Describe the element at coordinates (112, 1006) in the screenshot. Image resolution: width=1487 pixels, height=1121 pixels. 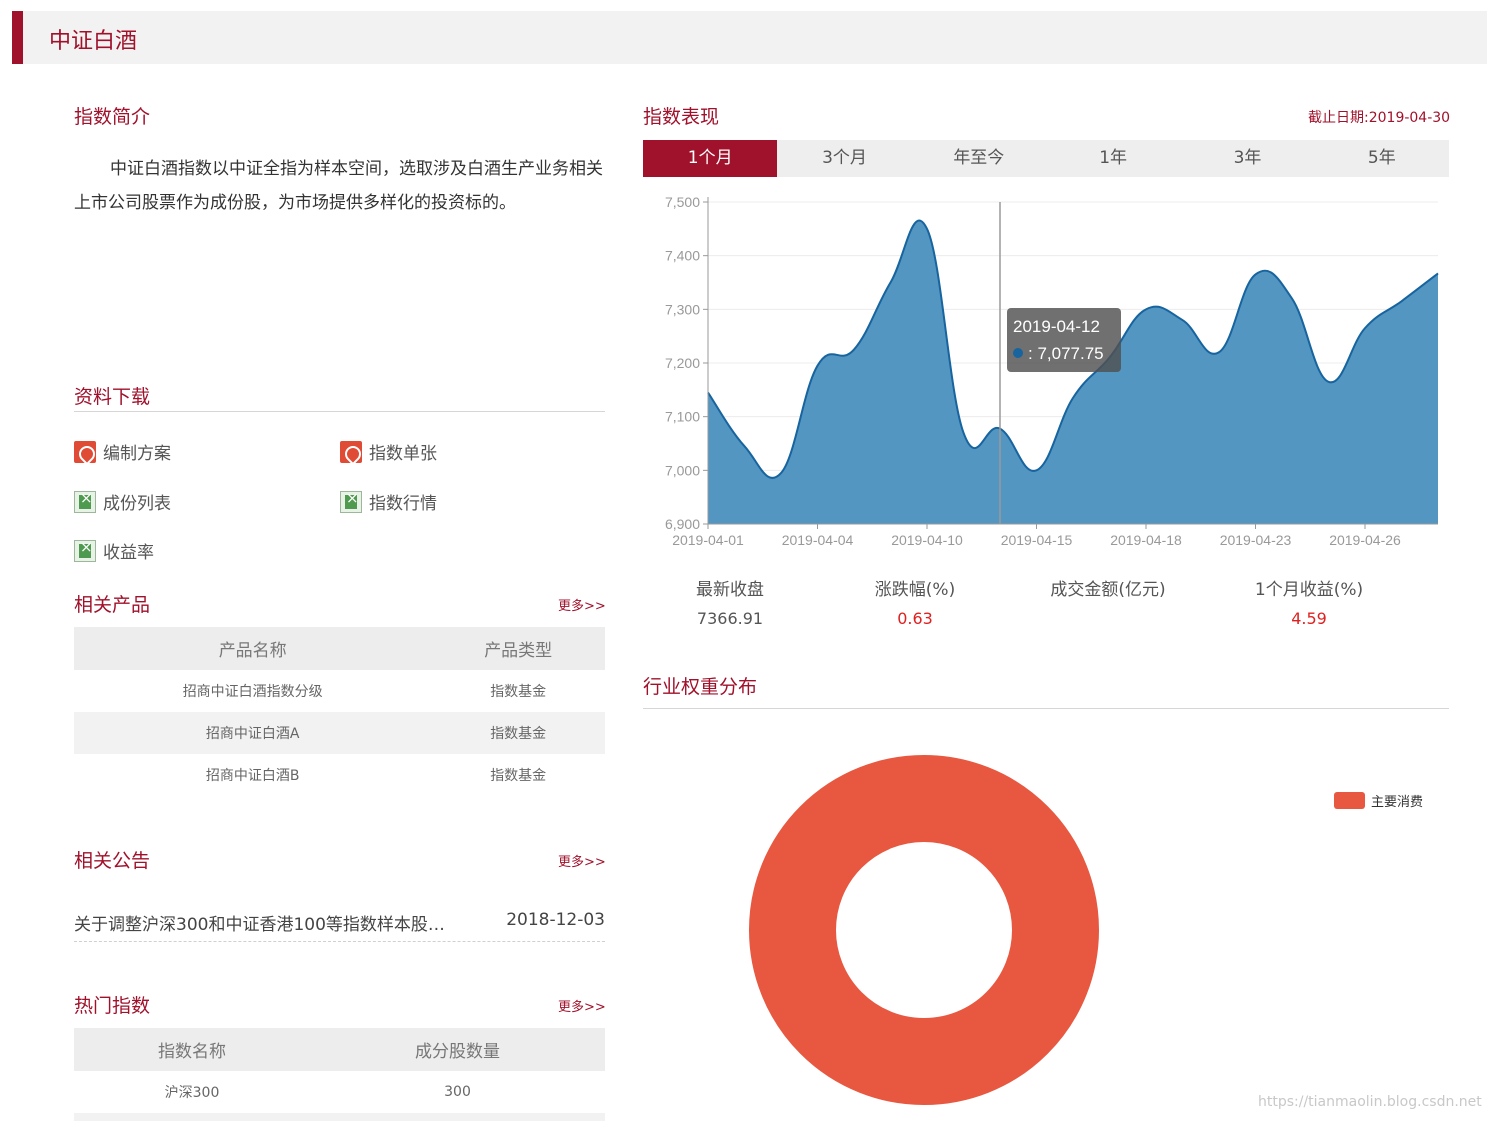
I see `hot-indexes-title: 热门指数` at that location.